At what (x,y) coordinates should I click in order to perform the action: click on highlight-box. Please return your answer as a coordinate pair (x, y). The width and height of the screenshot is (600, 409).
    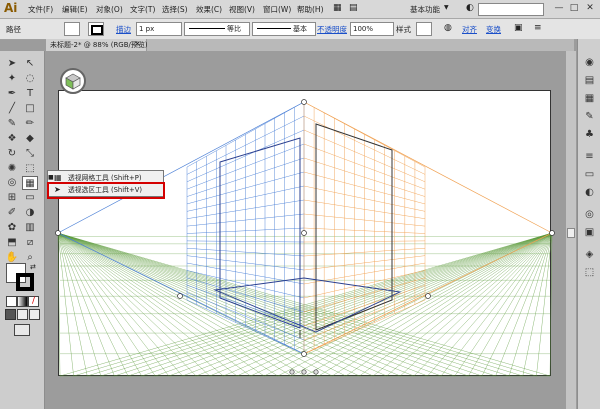
    Looking at the image, I should click on (106, 190).